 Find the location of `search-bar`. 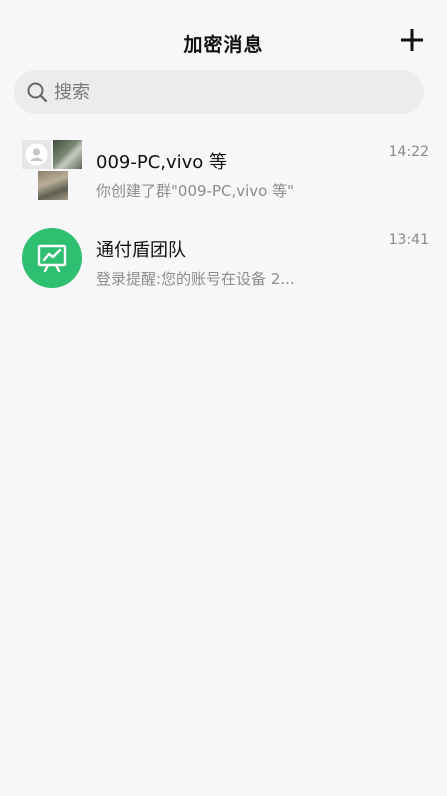

search-bar is located at coordinates (219, 92).